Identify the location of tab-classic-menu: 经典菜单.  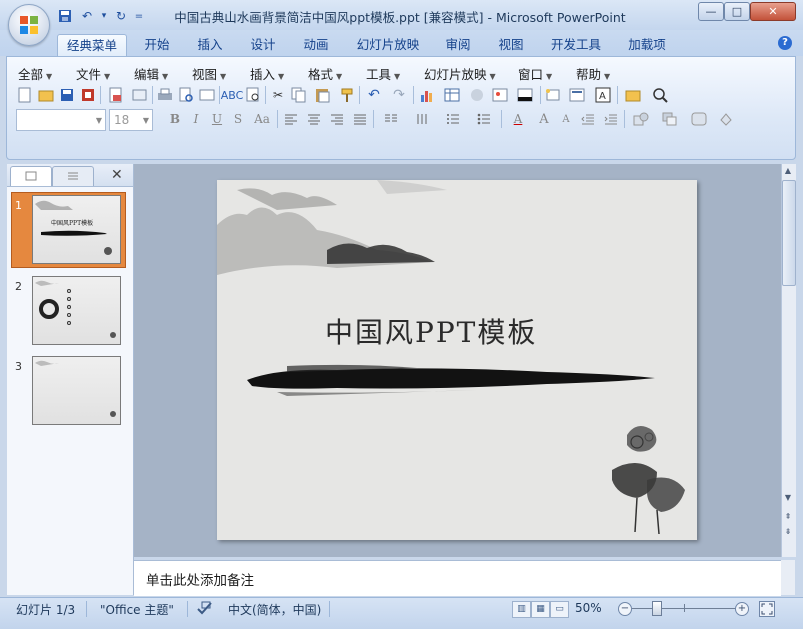
(92, 45).